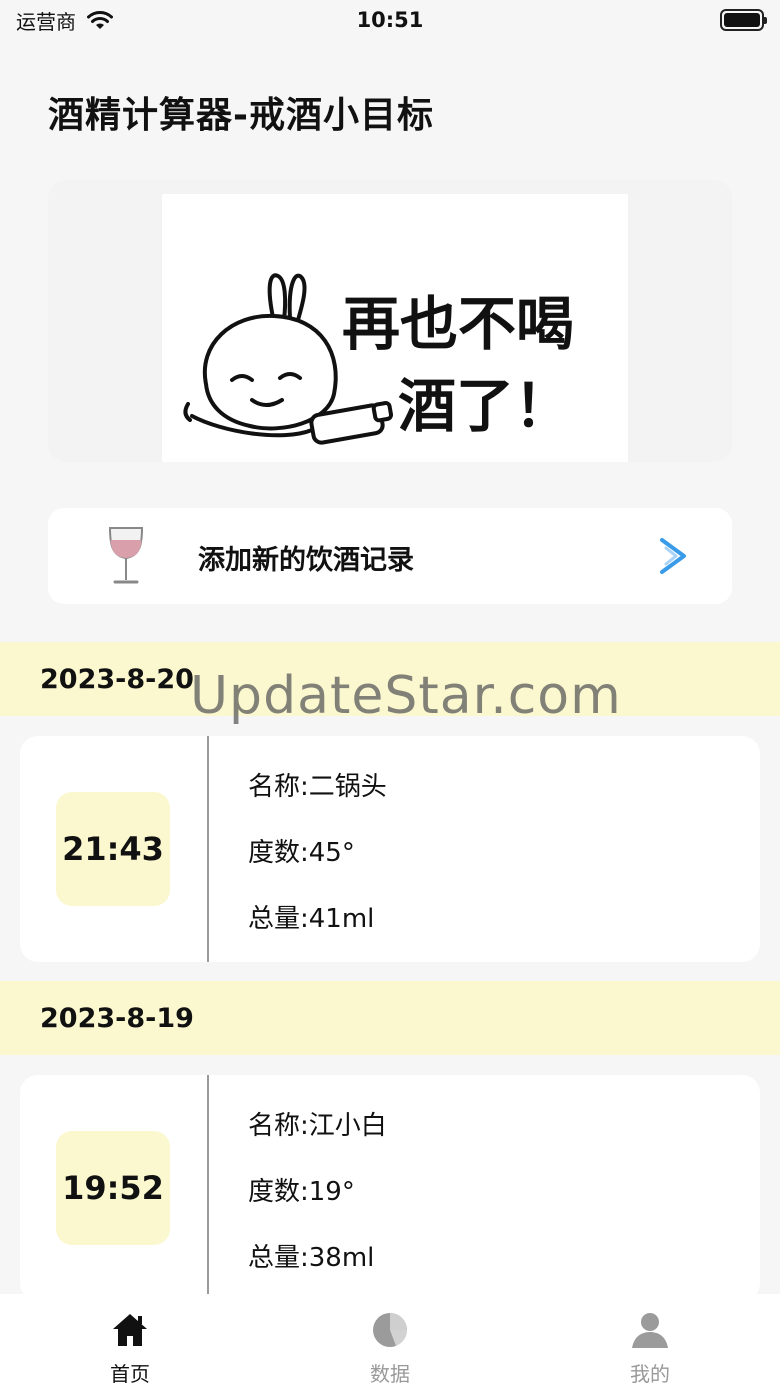 The image size is (780, 1387). Describe the element at coordinates (306, 560) in the screenshot. I see `add-record-label: 添加新的饮酒记录` at that location.